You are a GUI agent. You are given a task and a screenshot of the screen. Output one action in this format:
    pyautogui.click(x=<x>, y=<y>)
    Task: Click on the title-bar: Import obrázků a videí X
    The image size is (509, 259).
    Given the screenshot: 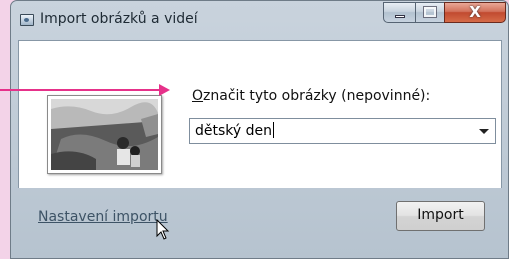 What is the action you would take?
    pyautogui.click(x=259, y=20)
    